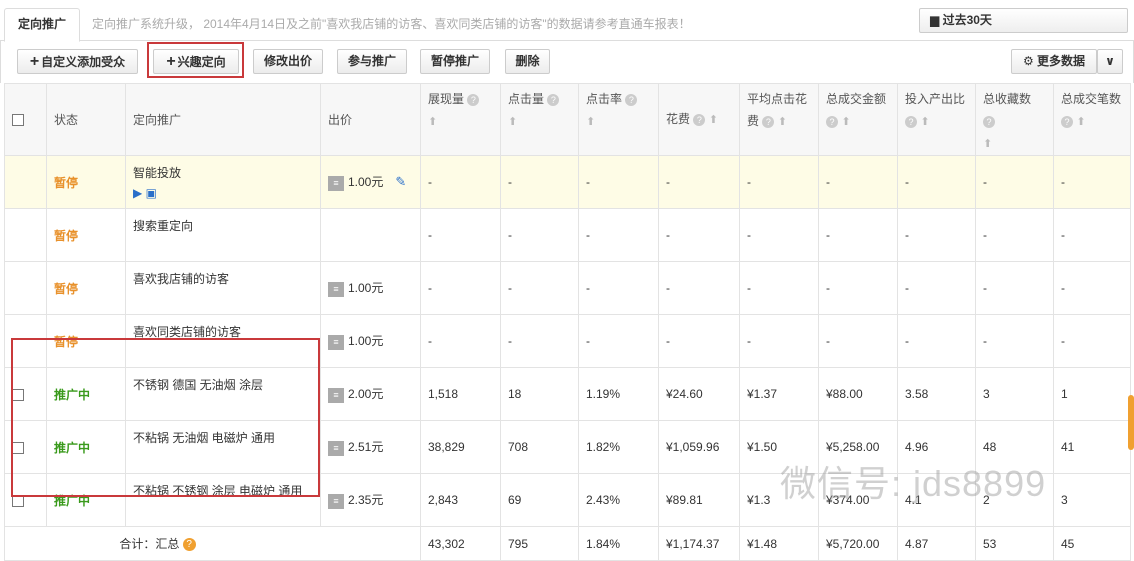 This screenshot has height=561, width=1134. I want to click on join-promotion-button: 参与推广, so click(372, 61).